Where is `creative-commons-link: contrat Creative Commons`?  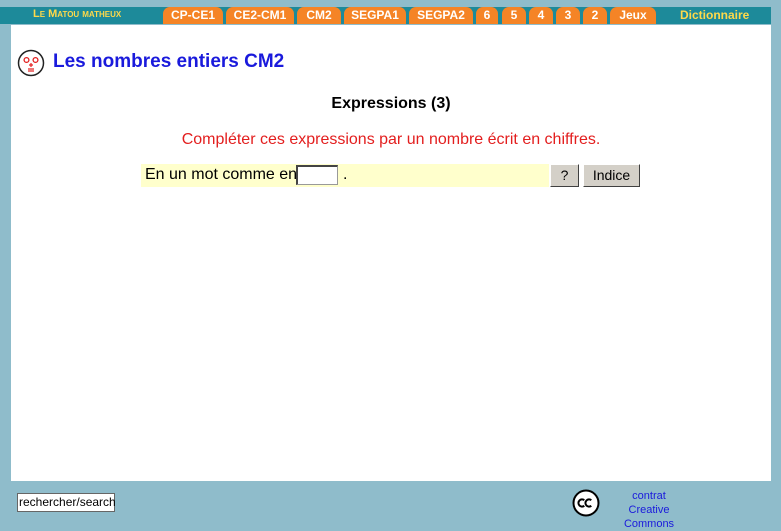
creative-commons-link: contrat Creative Commons is located at coordinates (649, 510).